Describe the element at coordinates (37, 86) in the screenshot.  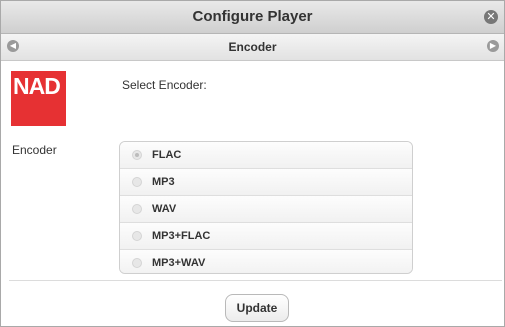
I see `logo-text: NAD` at that location.